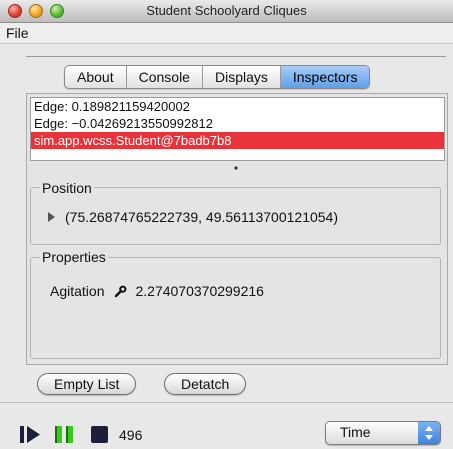  What do you see at coordinates (236, 56) in the screenshot?
I see `tab-group-border` at bounding box center [236, 56].